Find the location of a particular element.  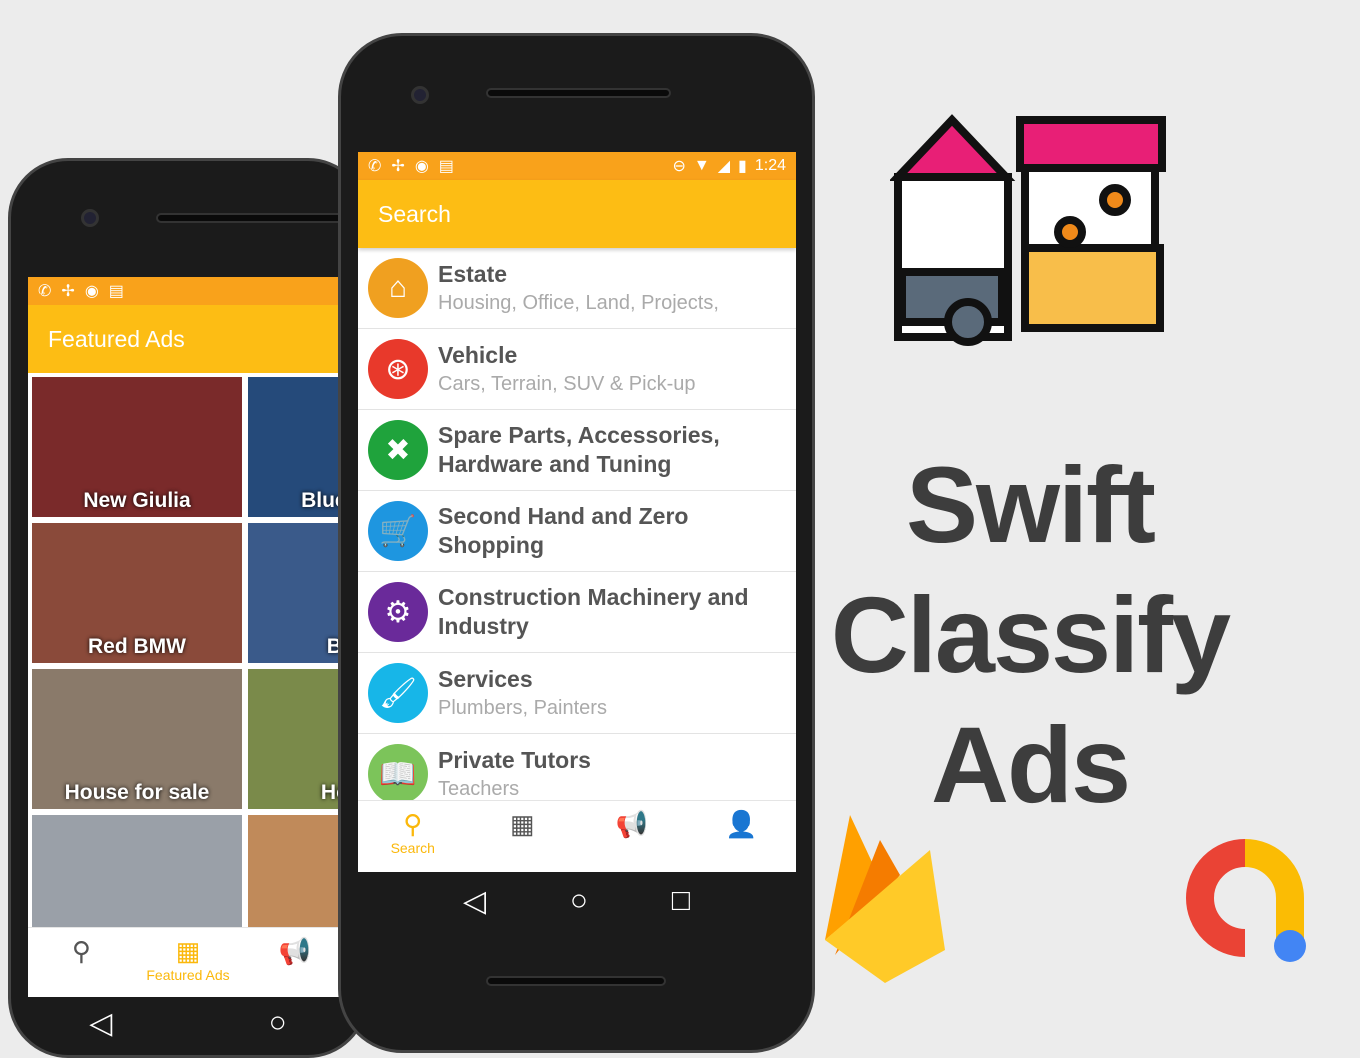

app-bar: Featured Ads is located at coordinates (188, 339).